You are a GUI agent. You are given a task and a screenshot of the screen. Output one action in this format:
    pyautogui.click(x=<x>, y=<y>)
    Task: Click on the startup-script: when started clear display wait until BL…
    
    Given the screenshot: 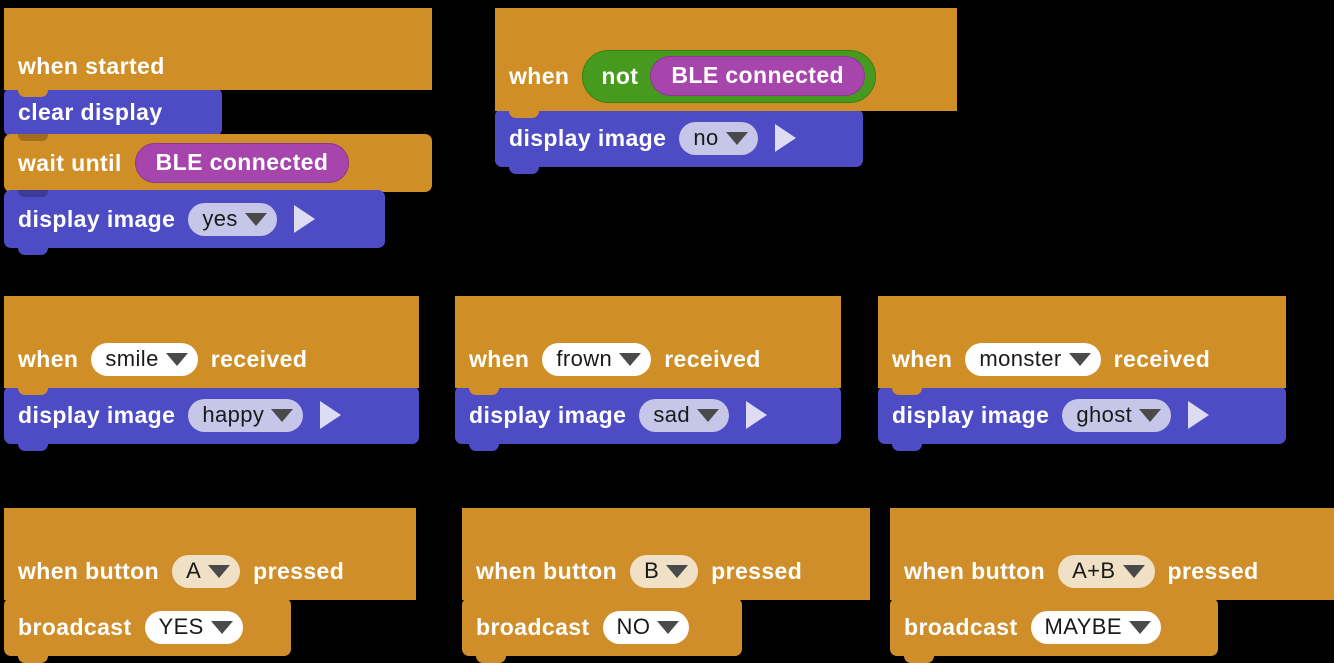 What is the action you would take?
    pyautogui.click(x=218, y=131)
    